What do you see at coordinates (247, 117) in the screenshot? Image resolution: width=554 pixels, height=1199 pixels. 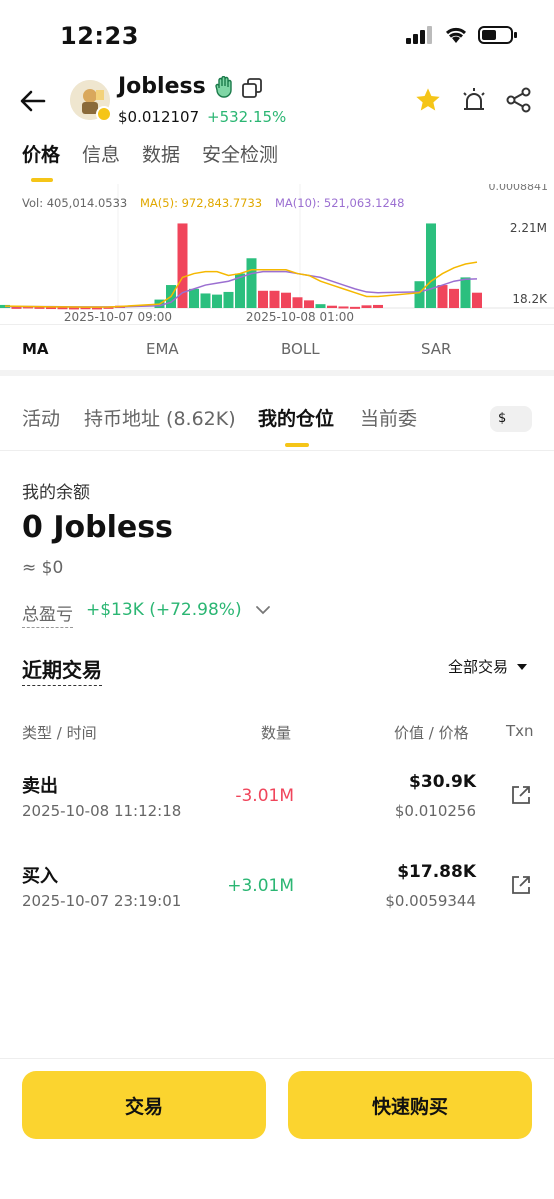 I see `price-change: +532.15%` at bounding box center [247, 117].